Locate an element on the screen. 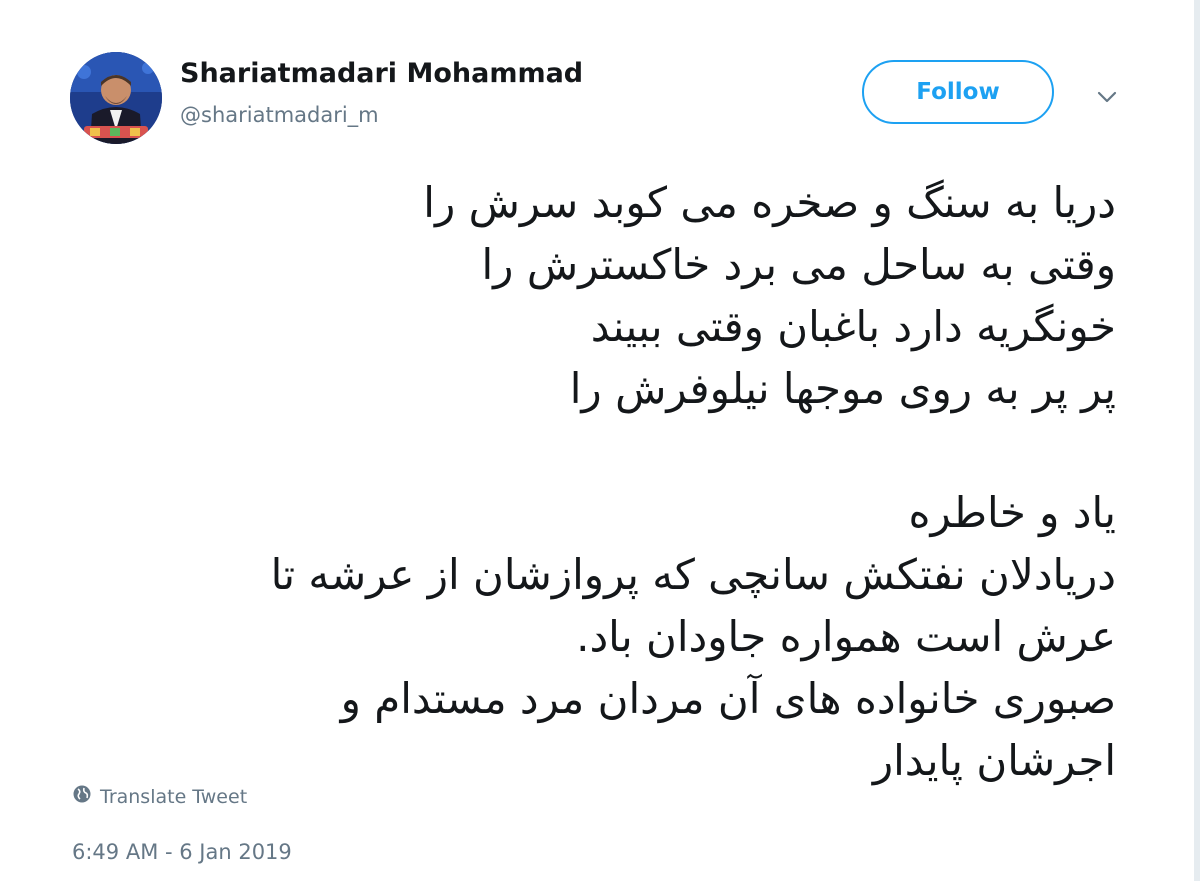 This screenshot has height=881, width=1200. tweet-line: عرش است همواره جاودان باد. is located at coordinates (846, 636).